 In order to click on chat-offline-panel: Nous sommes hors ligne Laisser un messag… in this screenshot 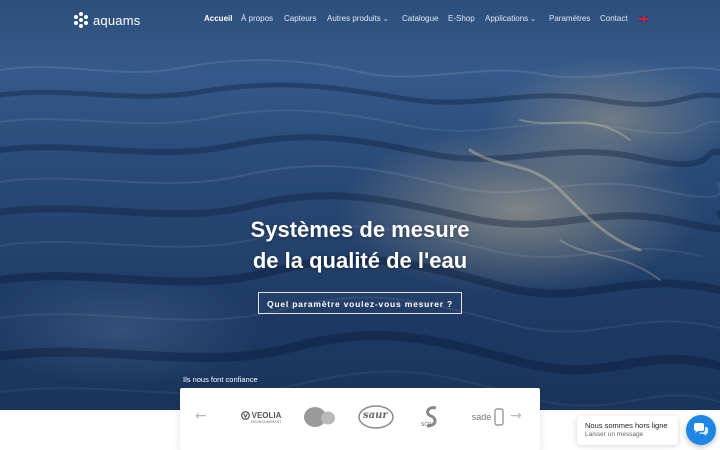, I will do `click(627, 430)`.